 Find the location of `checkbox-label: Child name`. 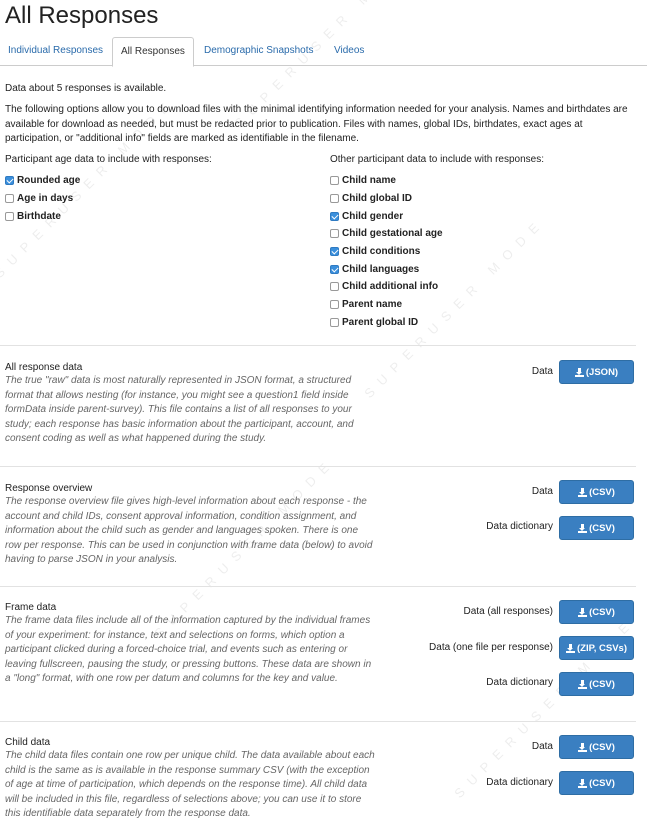

checkbox-label: Child name is located at coordinates (369, 180).